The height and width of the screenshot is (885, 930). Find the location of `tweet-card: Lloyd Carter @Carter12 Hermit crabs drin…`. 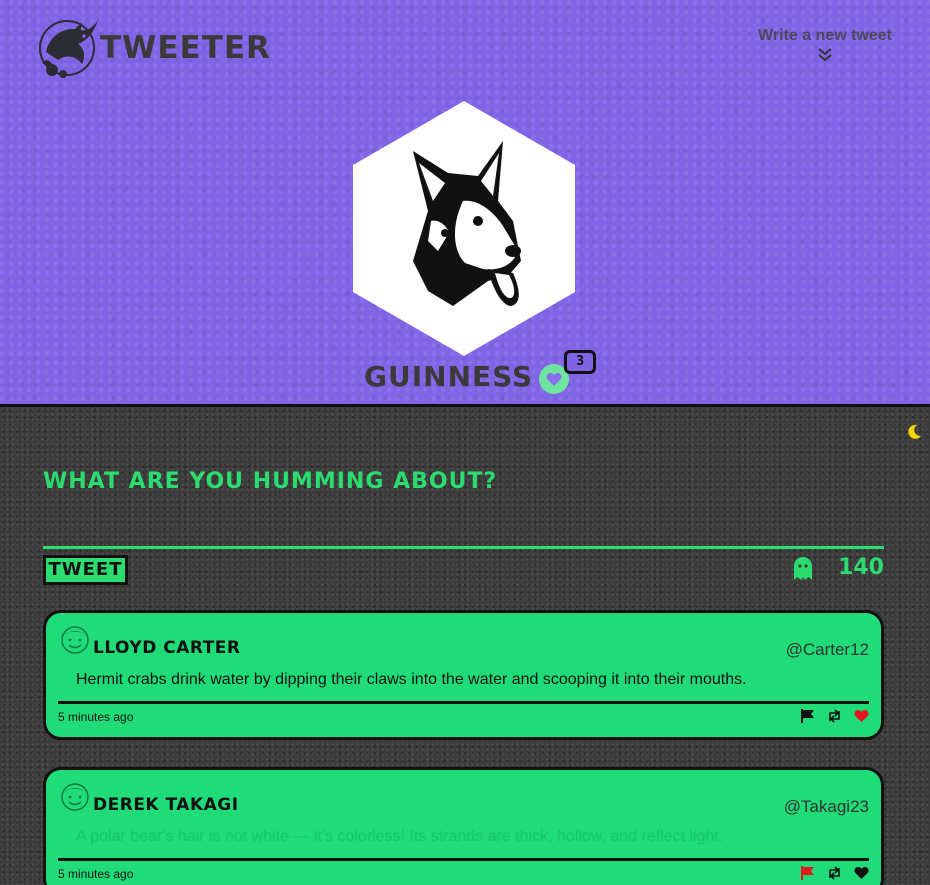

tweet-card: Lloyd Carter @Carter12 Hermit crabs drin… is located at coordinates (463, 675).